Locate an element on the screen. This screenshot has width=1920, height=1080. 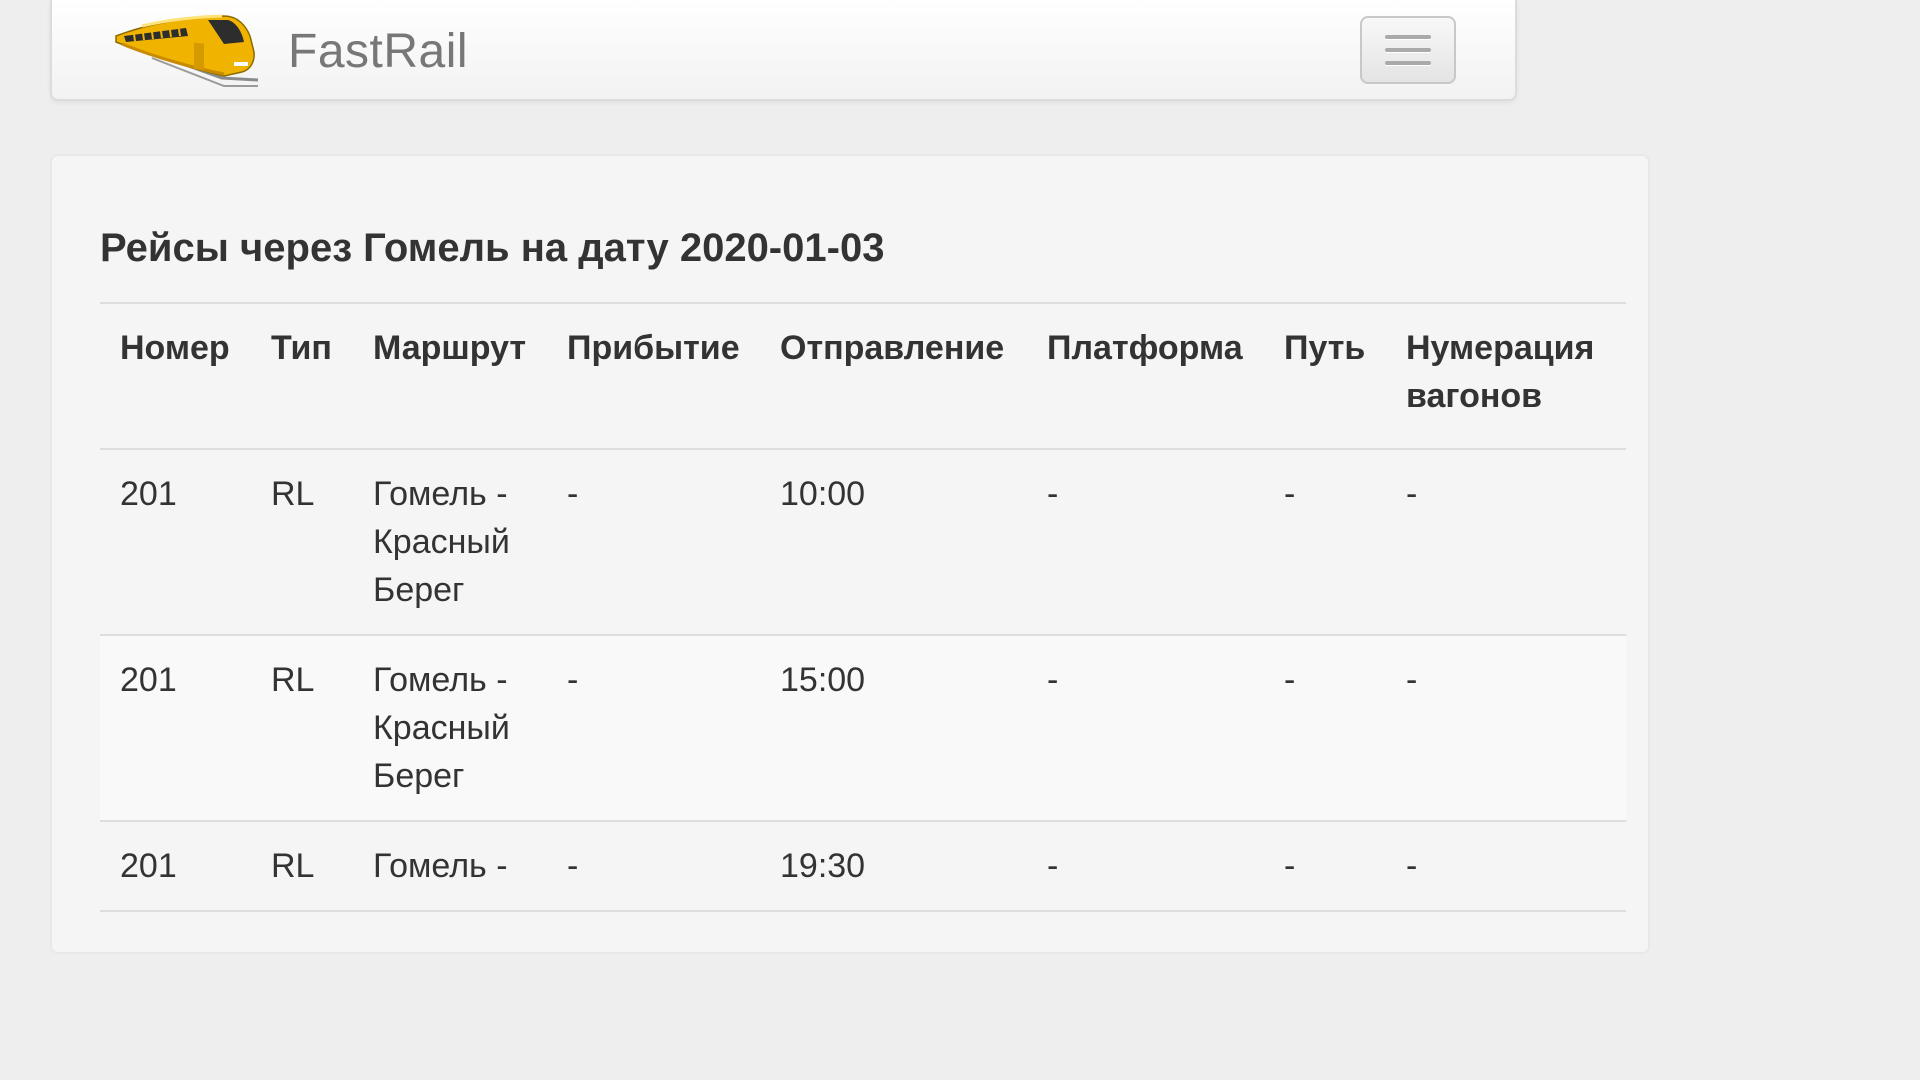
navbar: FastRail is located at coordinates (783, 50).